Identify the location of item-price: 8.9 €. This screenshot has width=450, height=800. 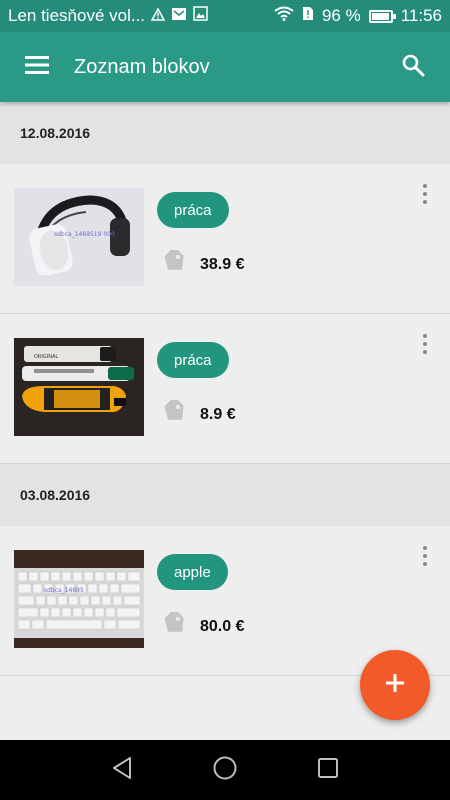
(218, 414).